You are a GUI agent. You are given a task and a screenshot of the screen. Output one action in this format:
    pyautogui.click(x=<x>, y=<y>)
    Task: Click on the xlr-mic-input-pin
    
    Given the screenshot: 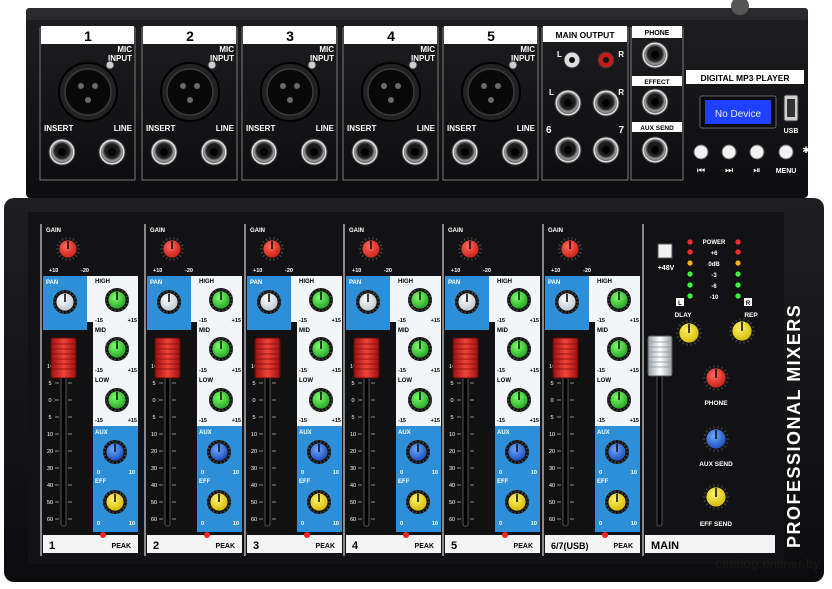 What is the action you would take?
    pyautogui.click(x=183, y=86)
    